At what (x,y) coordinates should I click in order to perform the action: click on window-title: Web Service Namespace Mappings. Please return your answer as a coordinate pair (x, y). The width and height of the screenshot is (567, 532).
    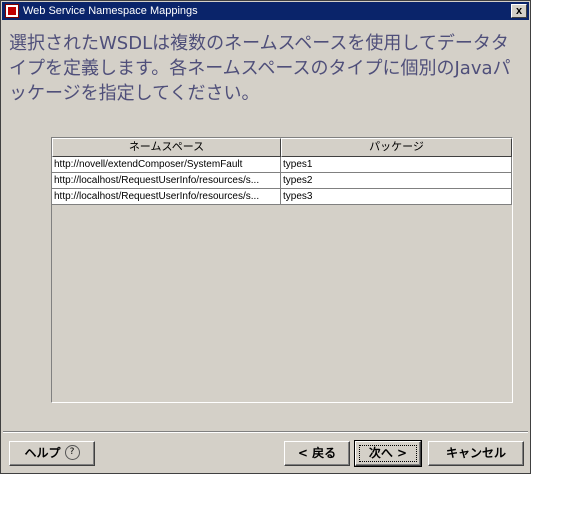
    Looking at the image, I should click on (110, 11).